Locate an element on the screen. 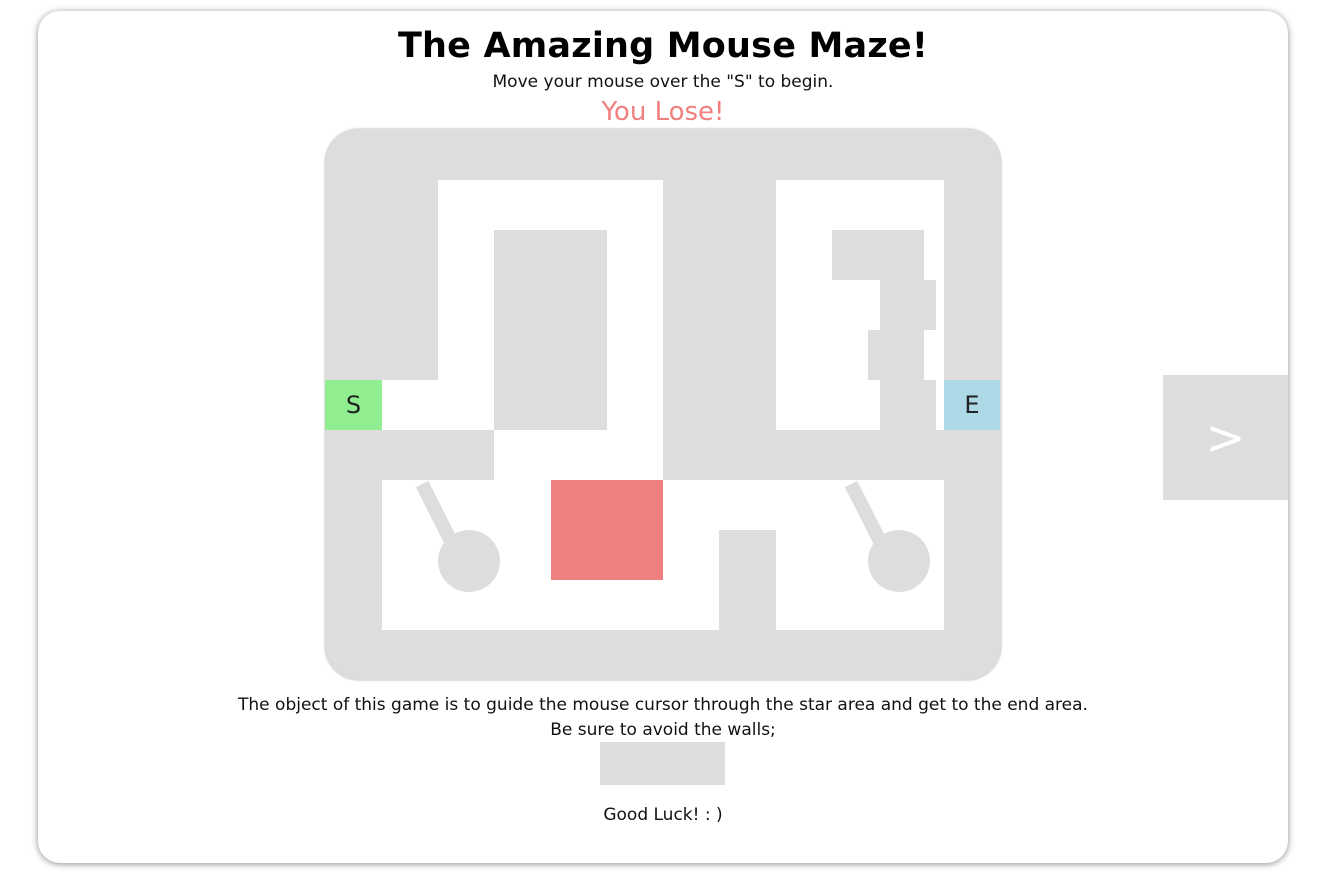 The height and width of the screenshot is (874, 1339). swinging-ball-right is located at coordinates (899, 561).